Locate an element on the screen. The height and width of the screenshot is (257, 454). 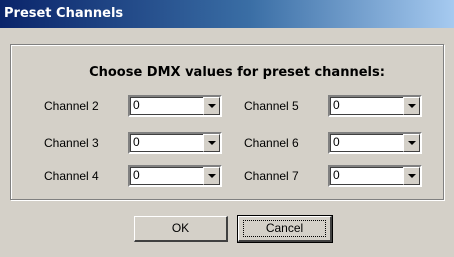
cancel-button: Cancel is located at coordinates (285, 229).